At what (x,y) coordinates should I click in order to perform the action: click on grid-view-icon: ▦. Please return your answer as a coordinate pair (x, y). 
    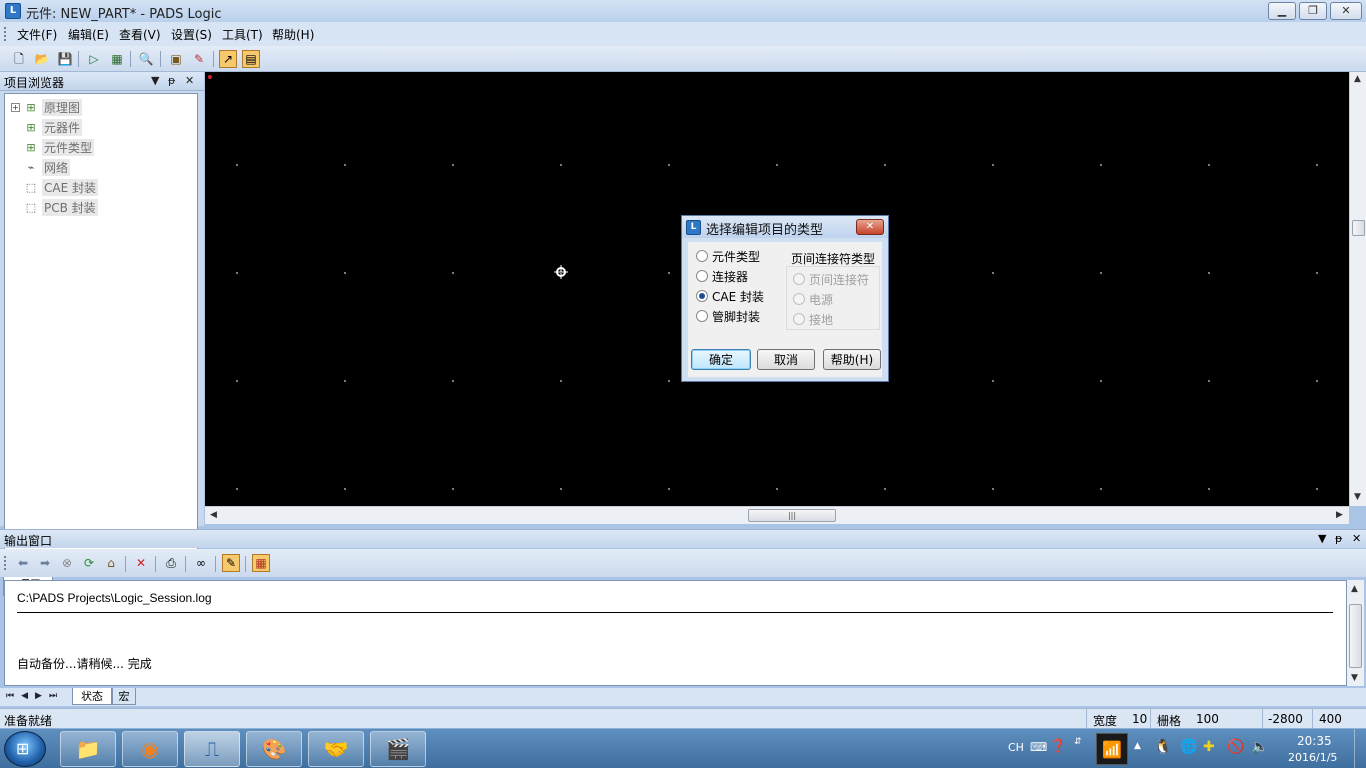
    Looking at the image, I should click on (261, 563).